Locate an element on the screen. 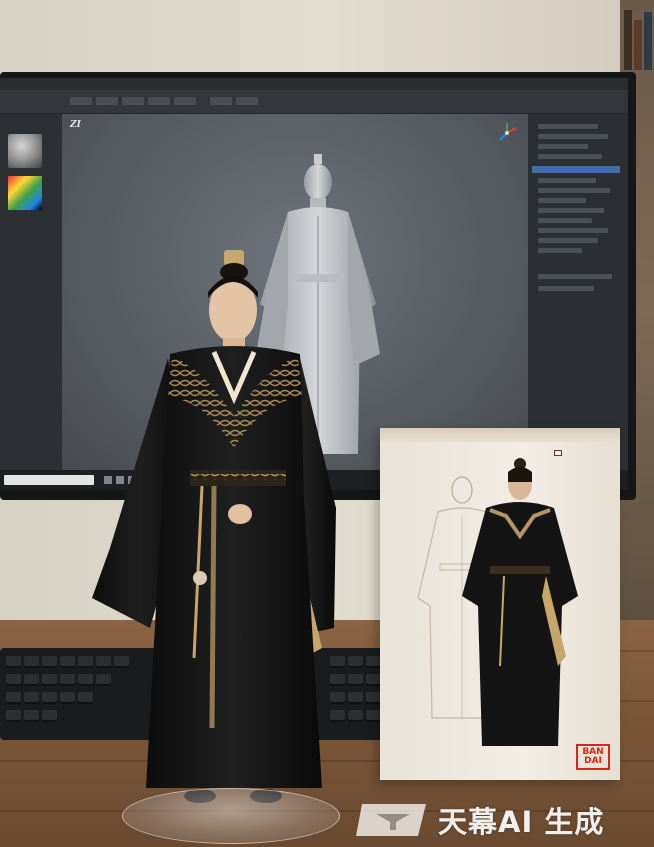  material-swatch is located at coordinates (25, 151).